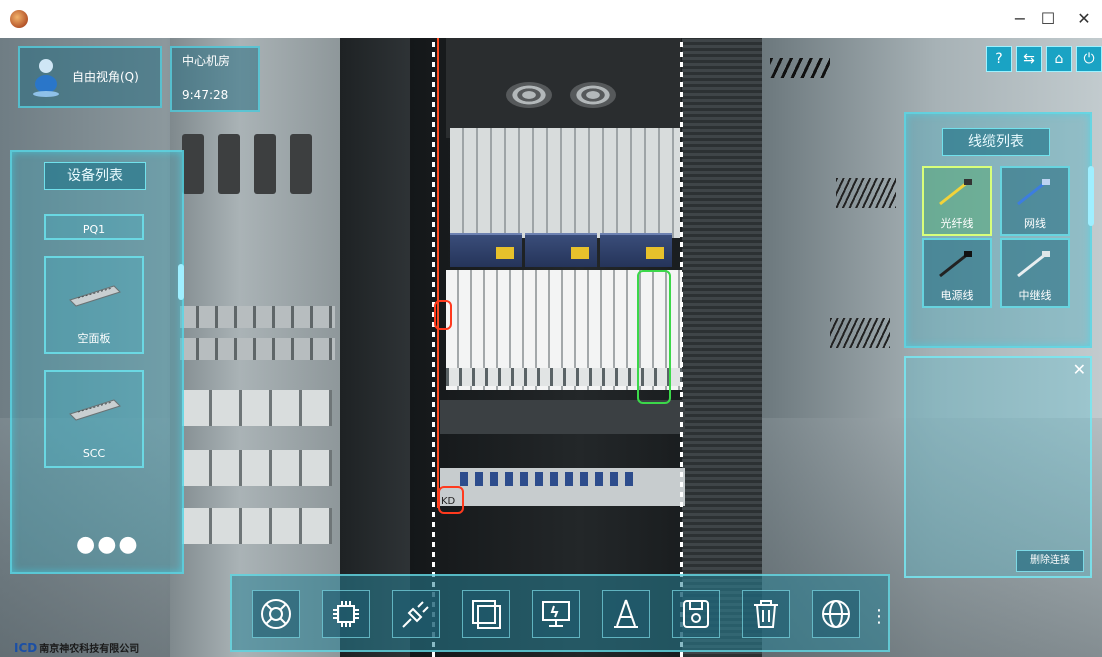 This screenshot has width=1102, height=657. I want to click on view-mode-label: 自由视角(Q), so click(105, 77).